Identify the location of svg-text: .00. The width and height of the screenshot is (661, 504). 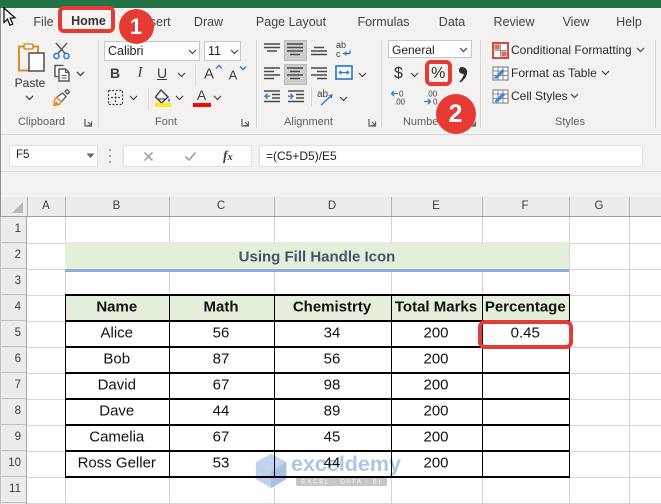
(400, 102).